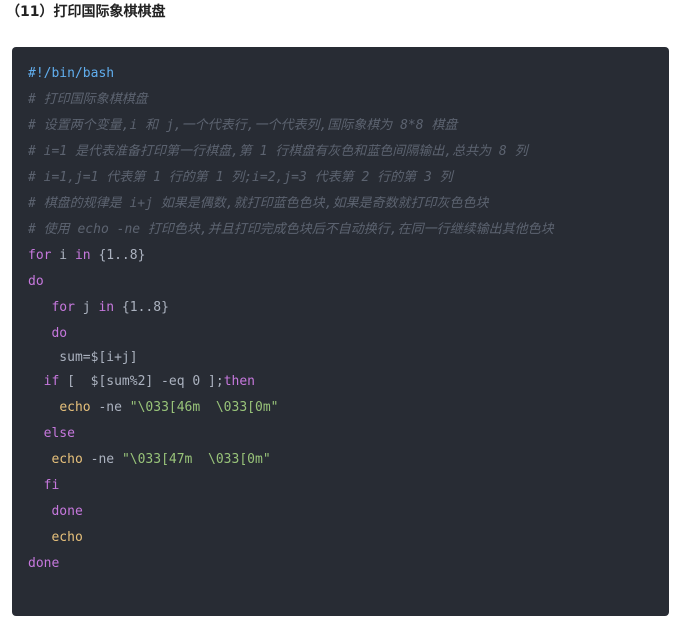  I want to click on code-text: [ $[sum%2] -eq 0 ];, so click(141, 381).